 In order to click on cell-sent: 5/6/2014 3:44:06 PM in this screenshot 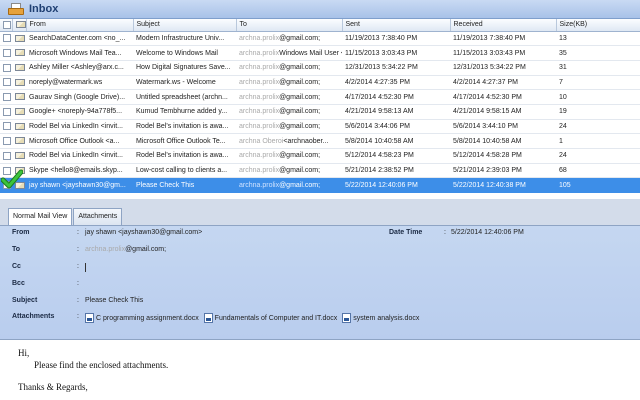, I will do `click(396, 127)`.